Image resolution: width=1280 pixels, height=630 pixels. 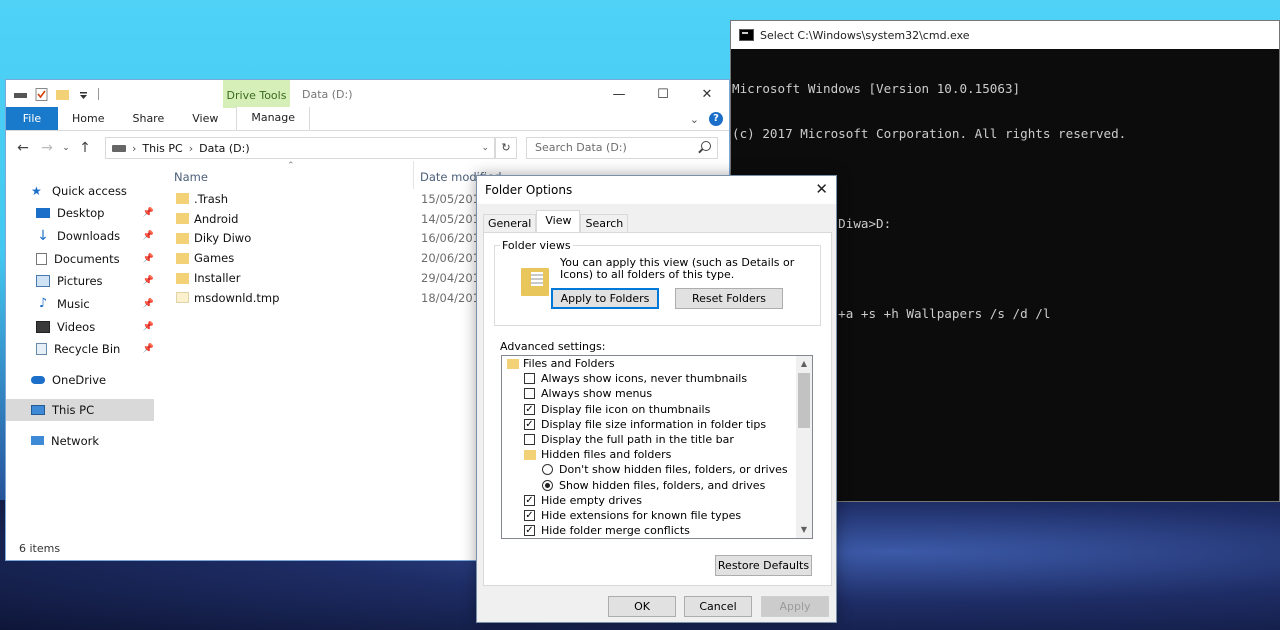 What do you see at coordinates (273, 118) in the screenshot?
I see `tab-manage: Manage` at bounding box center [273, 118].